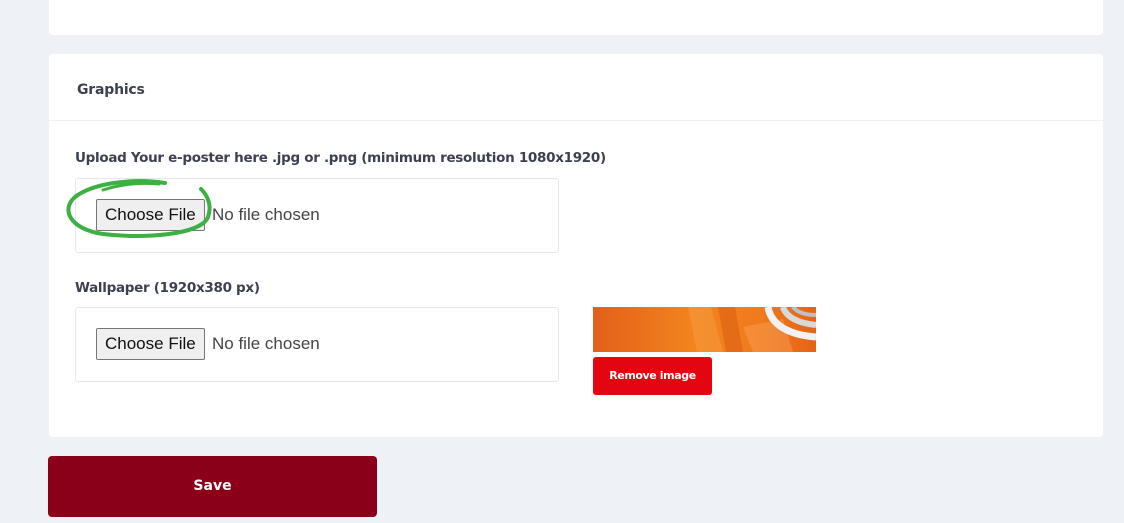 The height and width of the screenshot is (523, 1124). Describe the element at coordinates (576, 87) in the screenshot. I see `graphics-card-header: Graphics` at that location.